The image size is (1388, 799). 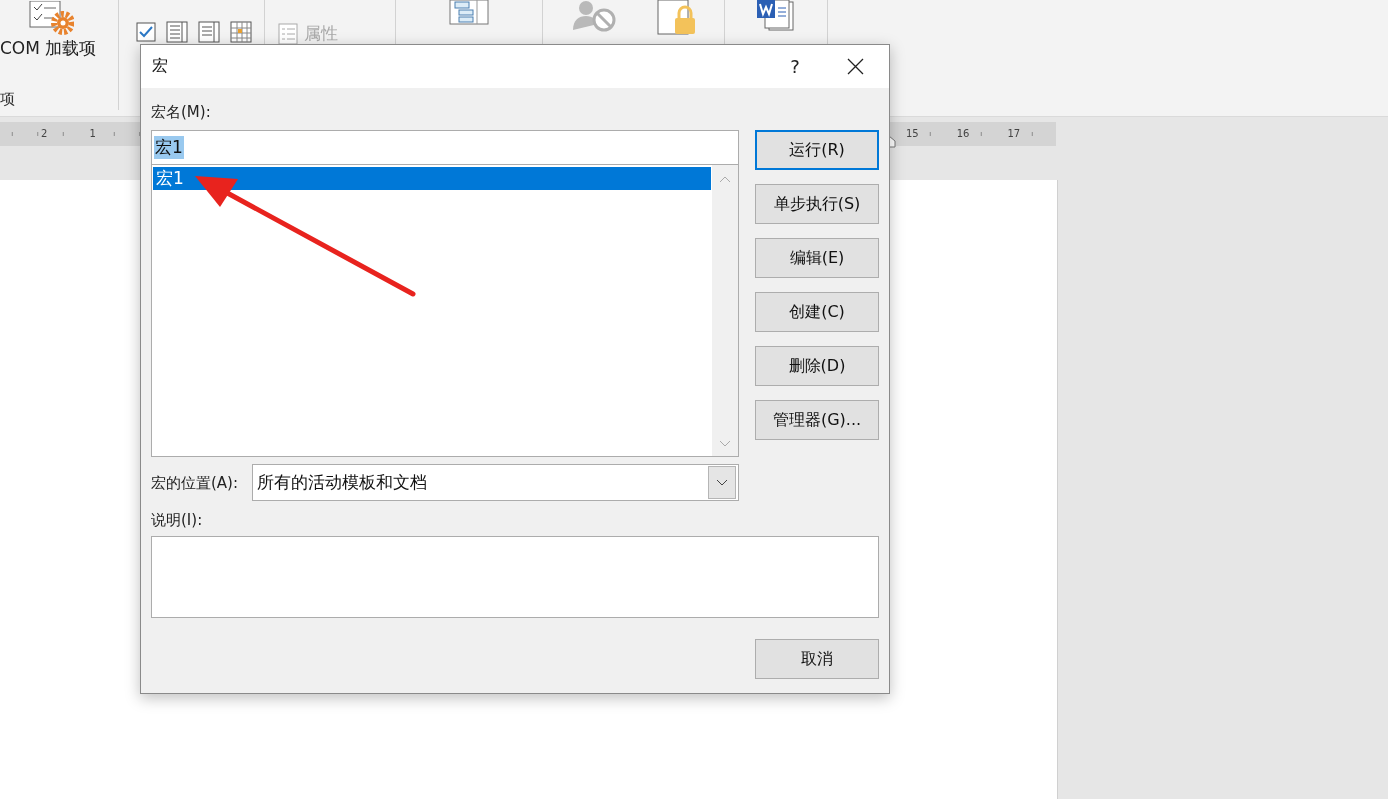 I want to click on description-field, so click(x=515, y=577).